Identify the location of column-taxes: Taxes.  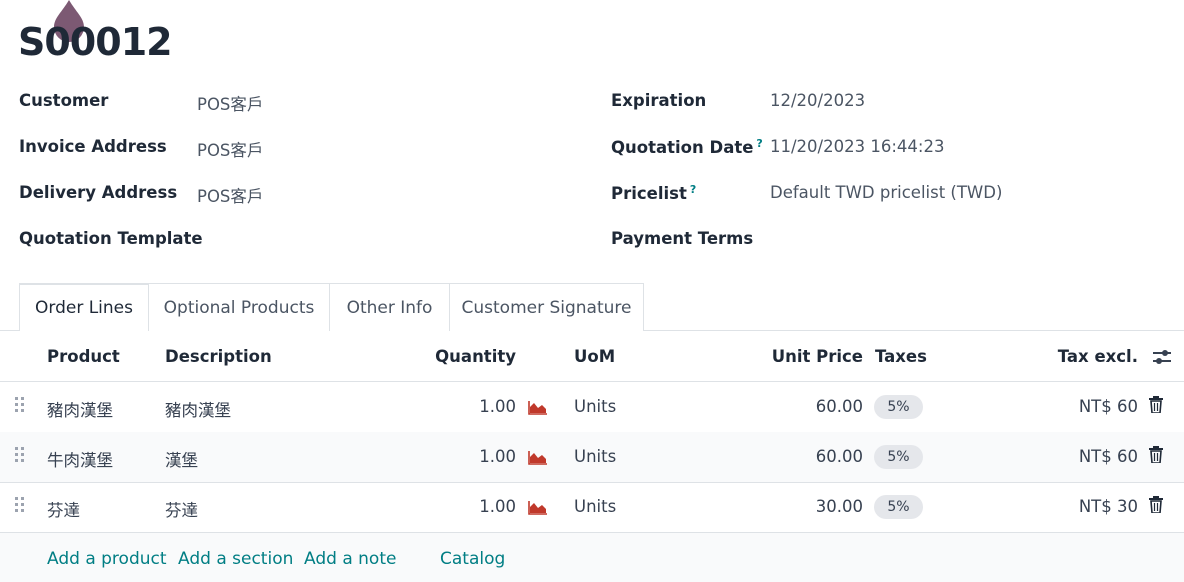
(901, 356).